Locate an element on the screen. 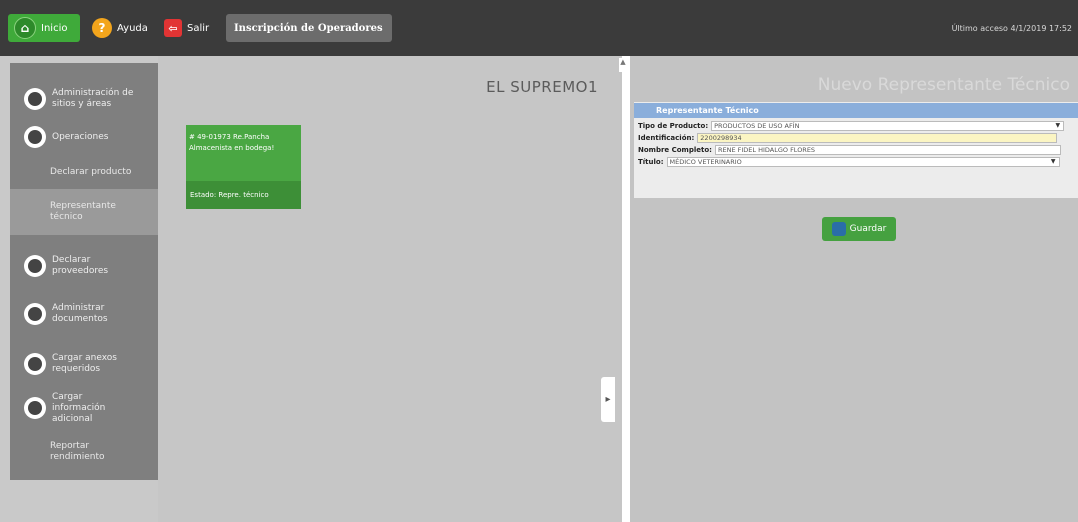  sidebar-item-report-performance: Reportar rendimiento is located at coordinates (84, 452).